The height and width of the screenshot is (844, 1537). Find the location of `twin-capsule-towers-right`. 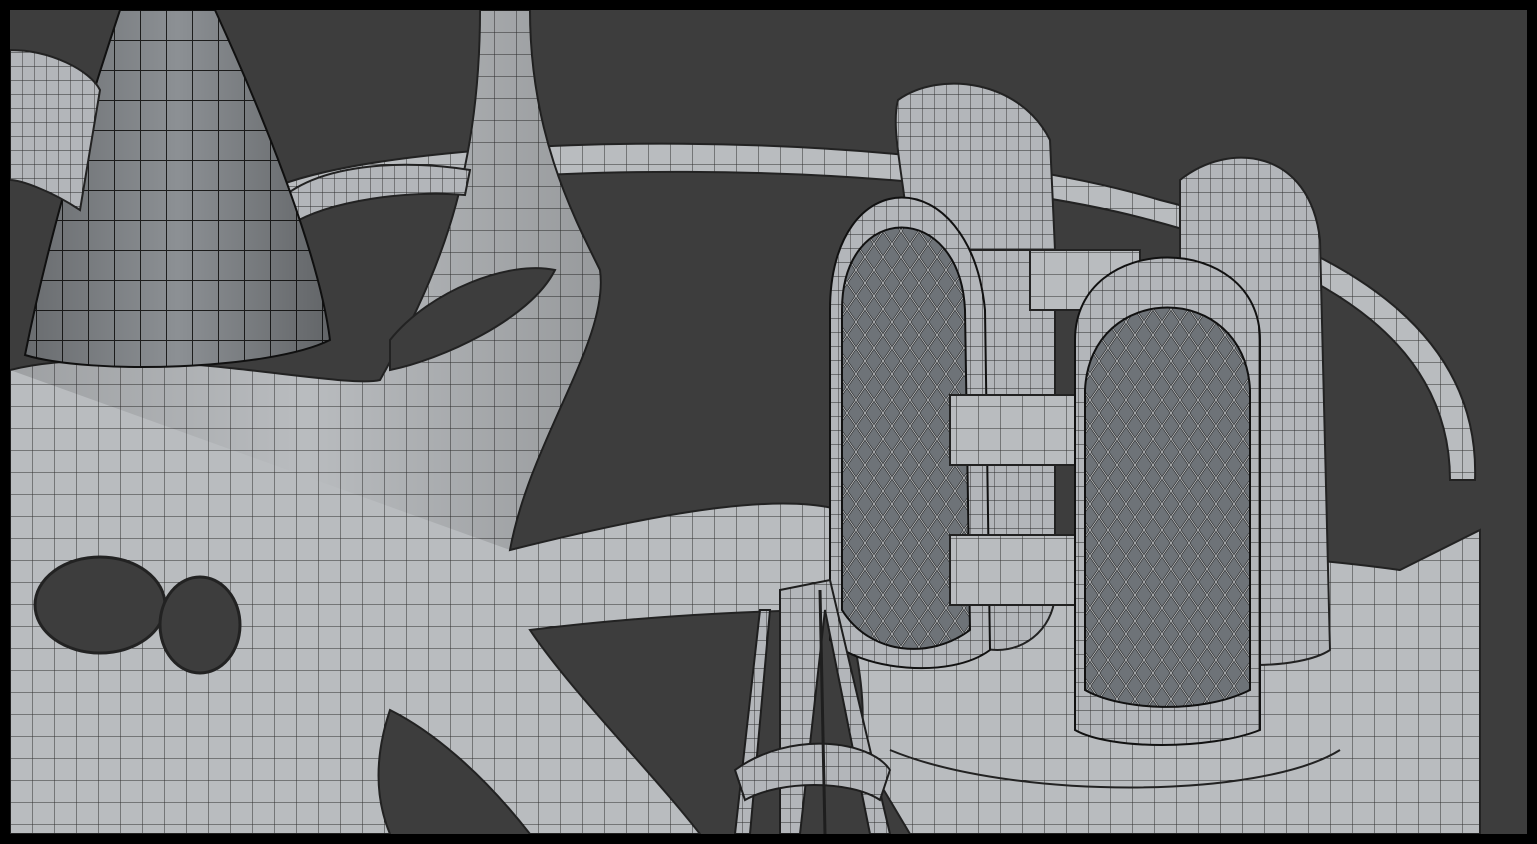

twin-capsule-towers-right is located at coordinates (1203, 451).